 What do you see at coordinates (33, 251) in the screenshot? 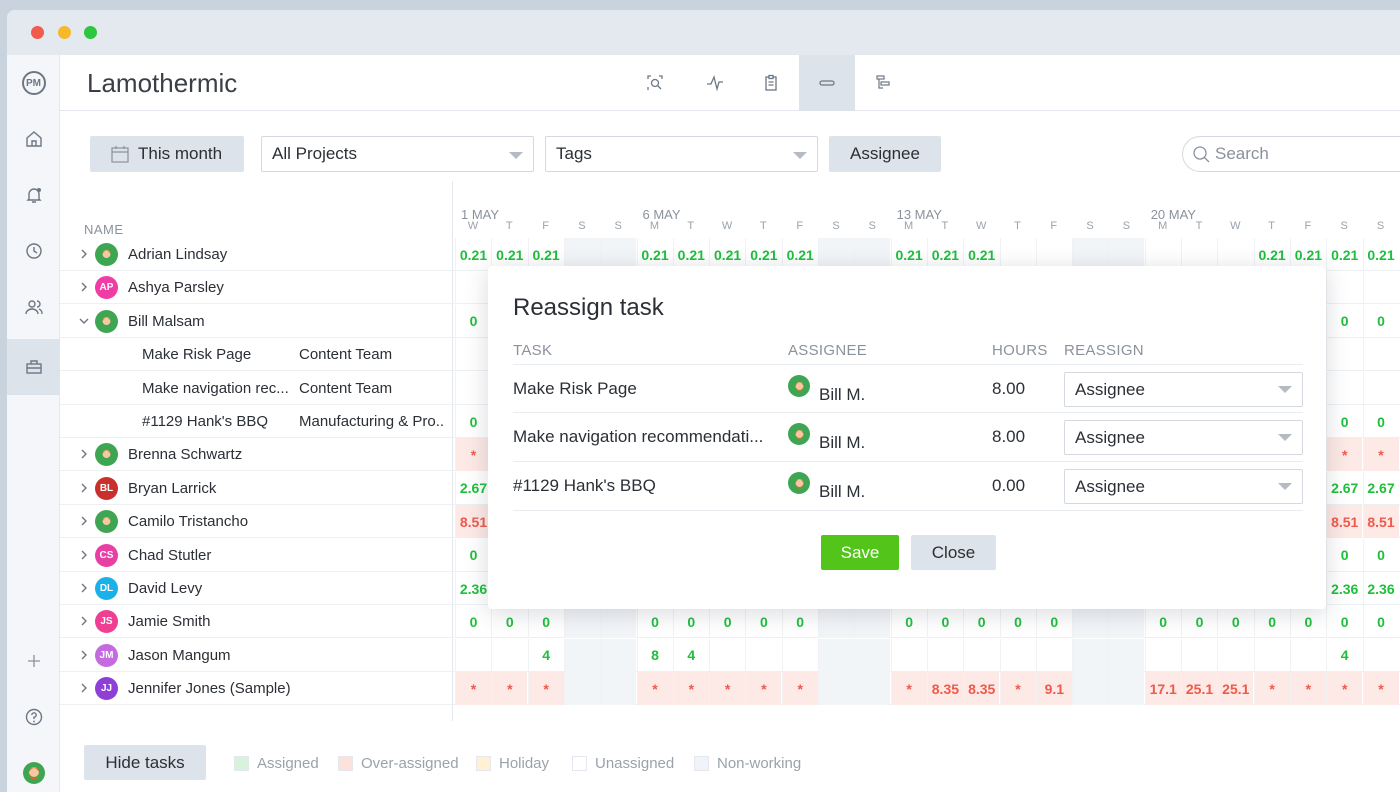
I see `clock-icon` at bounding box center [33, 251].